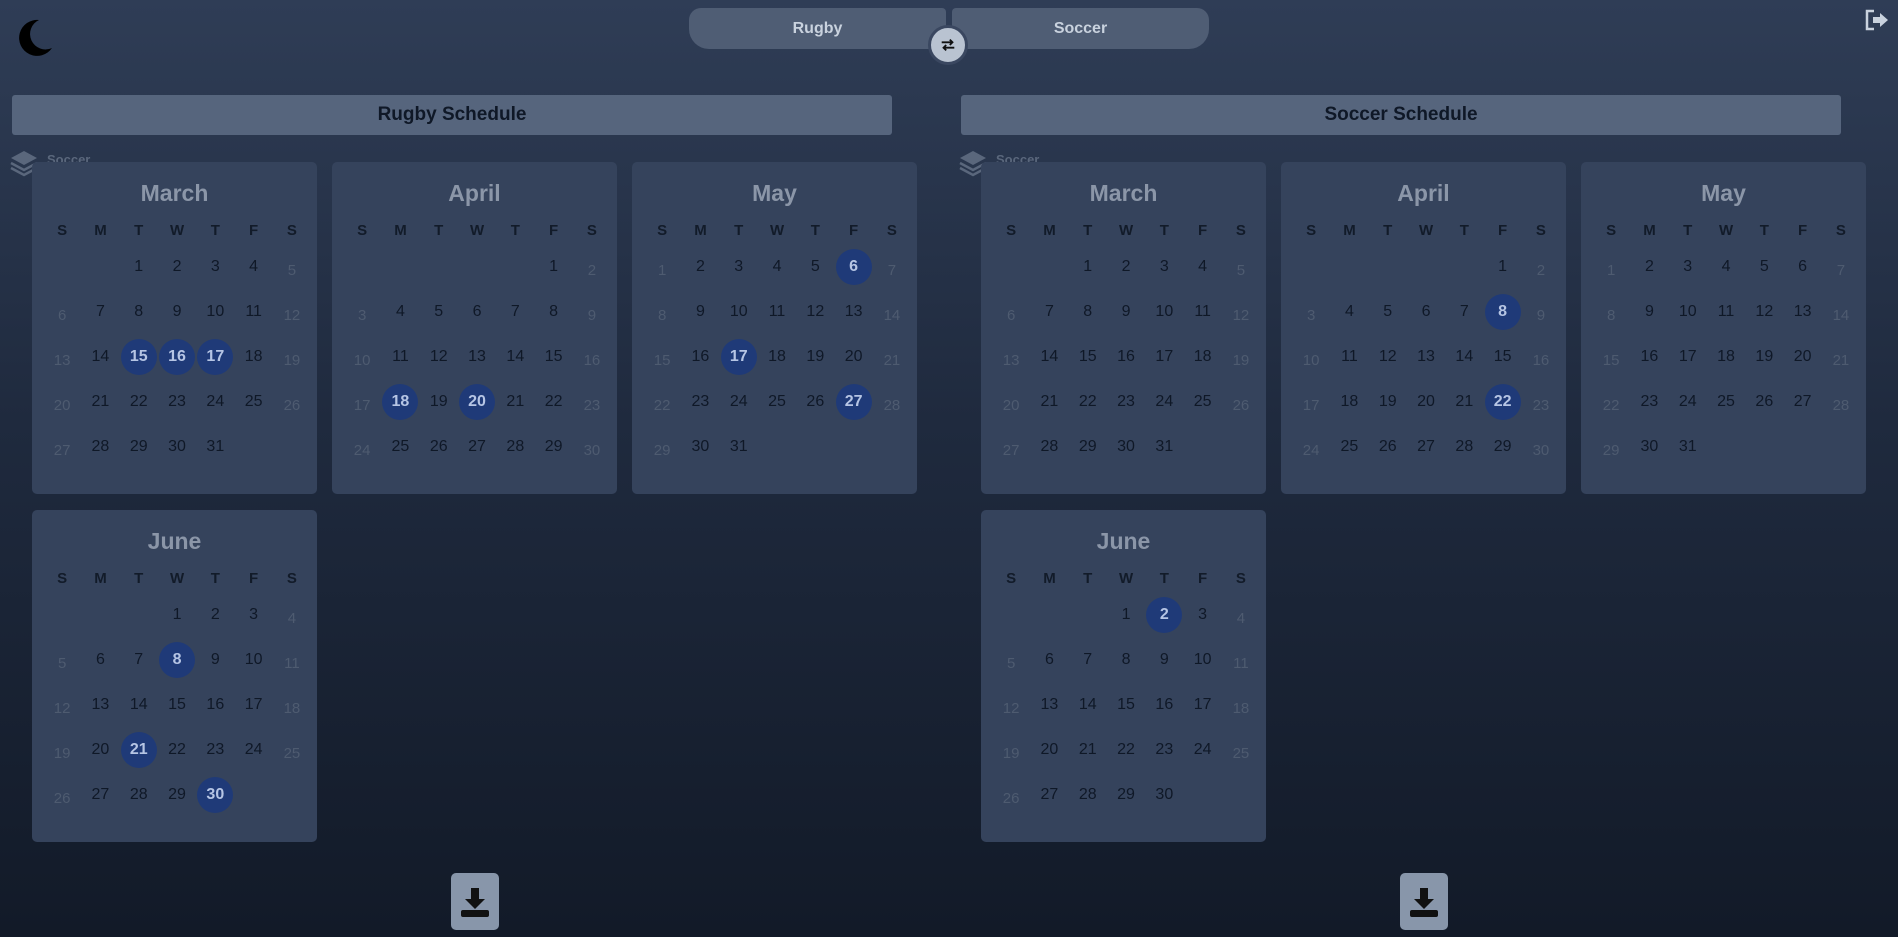  What do you see at coordinates (1049, 401) in the screenshot?
I see `calendar-day: 21` at bounding box center [1049, 401].